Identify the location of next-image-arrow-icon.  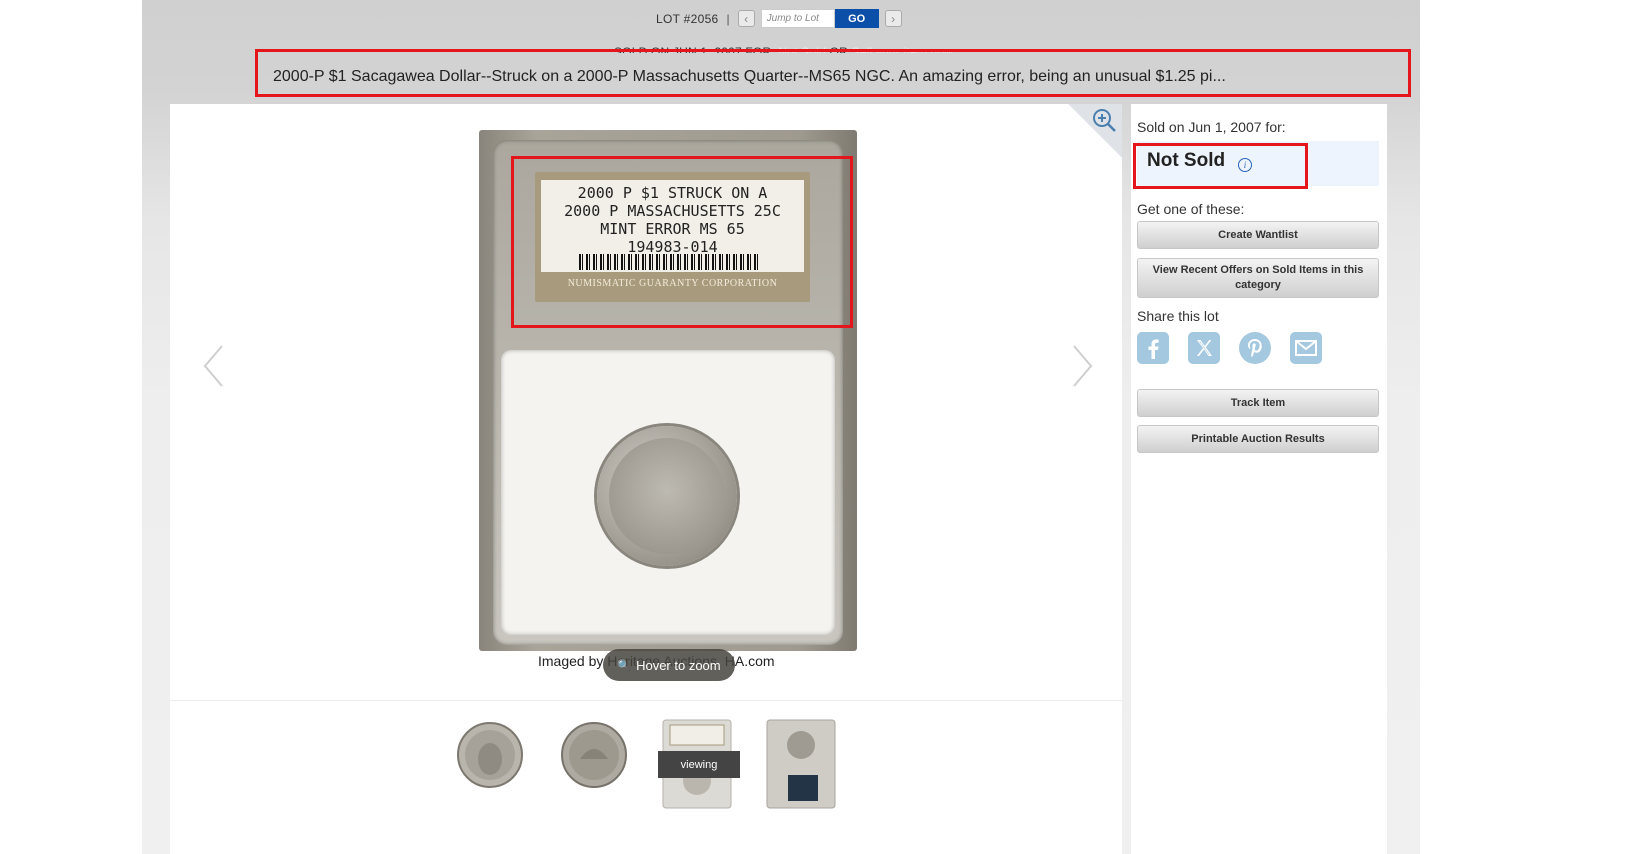
(1082, 366).